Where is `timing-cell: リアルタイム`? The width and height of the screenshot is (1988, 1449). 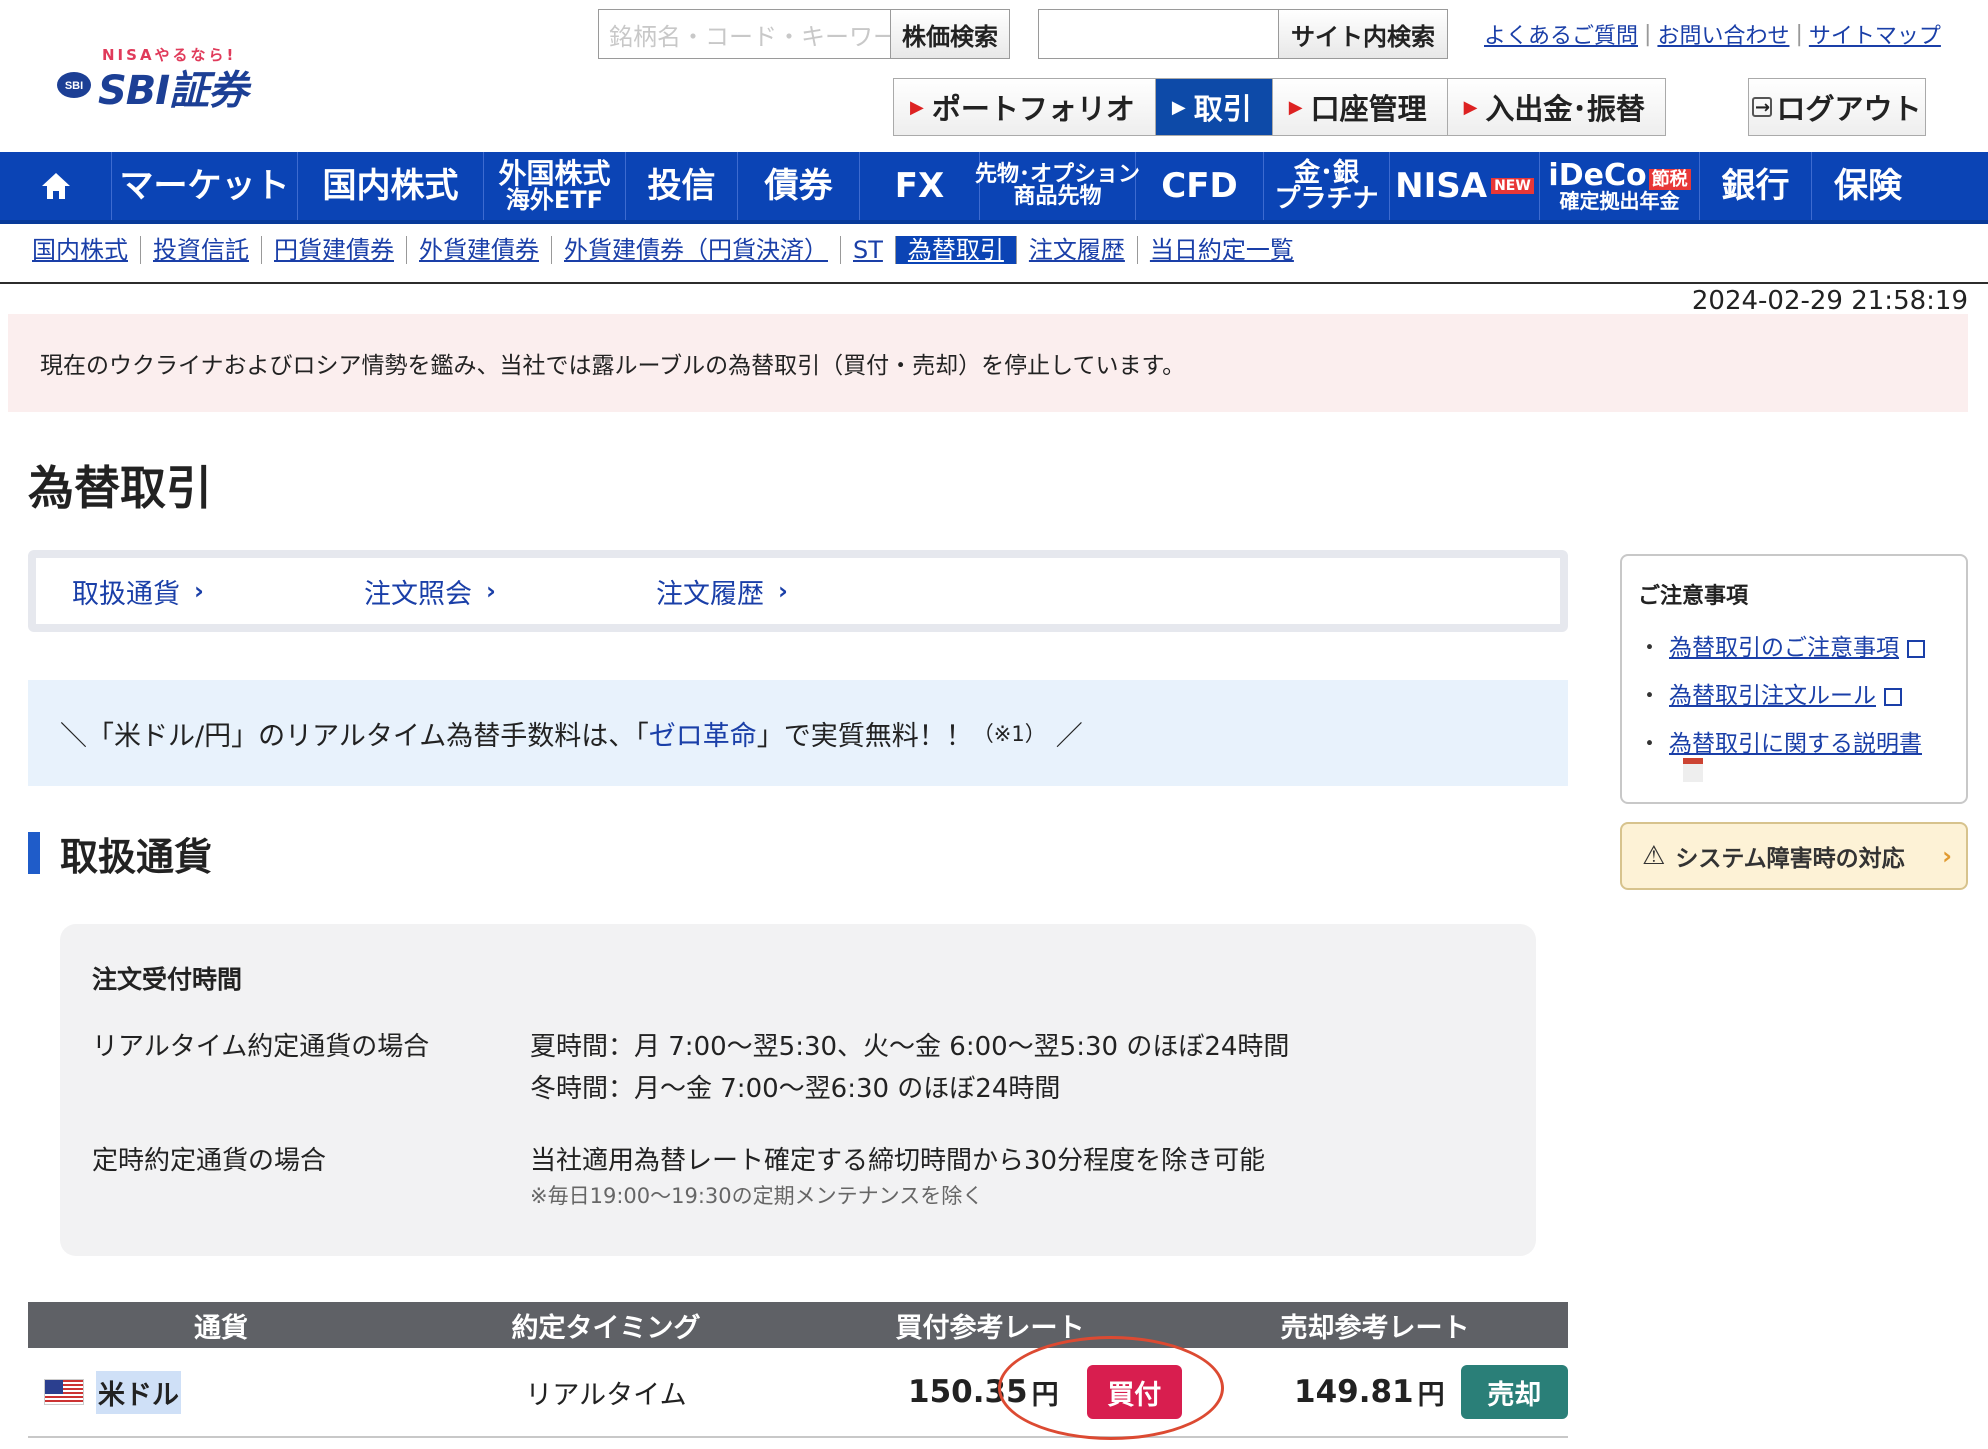 timing-cell: リアルタイム is located at coordinates (606, 1395).